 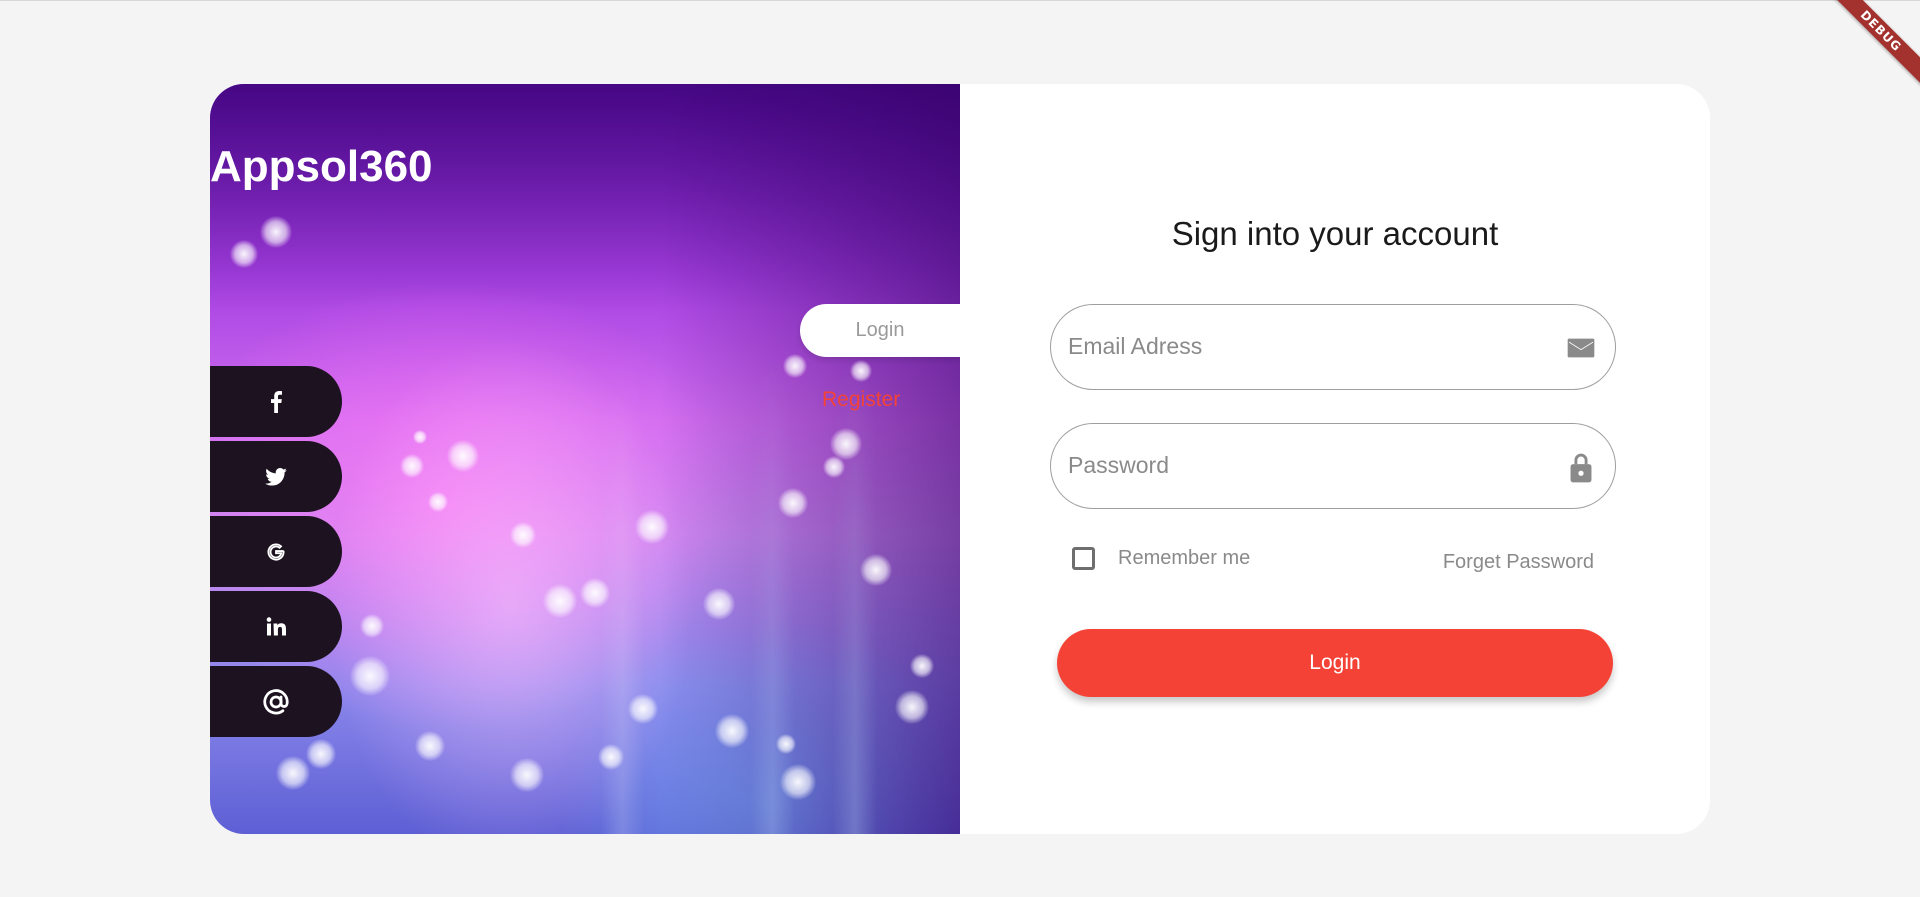 I want to click on lock-icon, so click(x=1581, y=467).